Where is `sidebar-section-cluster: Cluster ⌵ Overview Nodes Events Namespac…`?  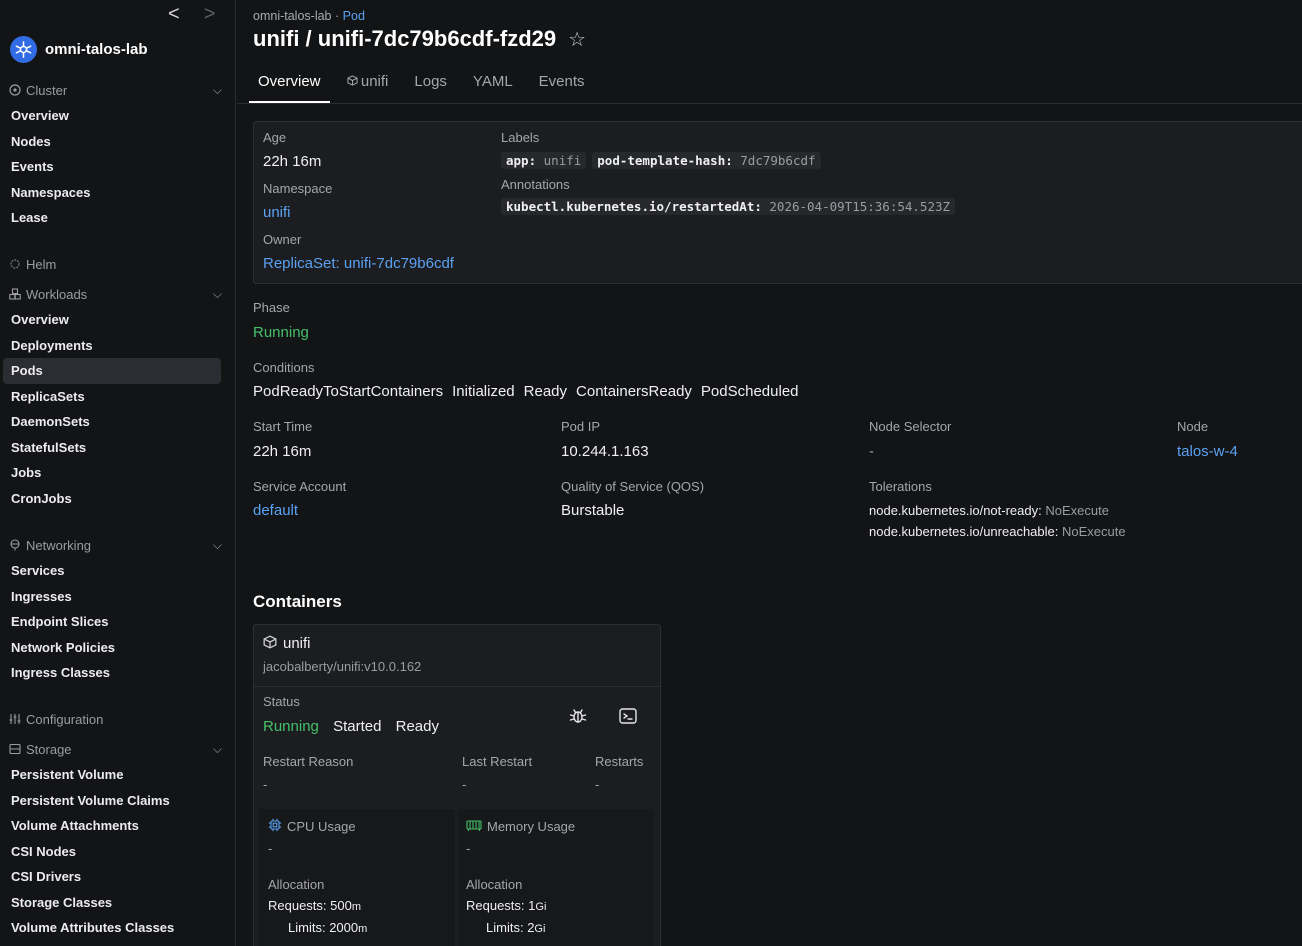
sidebar-section-cluster: Cluster ⌵ Overview Nodes Events Namespac… is located at coordinates (118, 155).